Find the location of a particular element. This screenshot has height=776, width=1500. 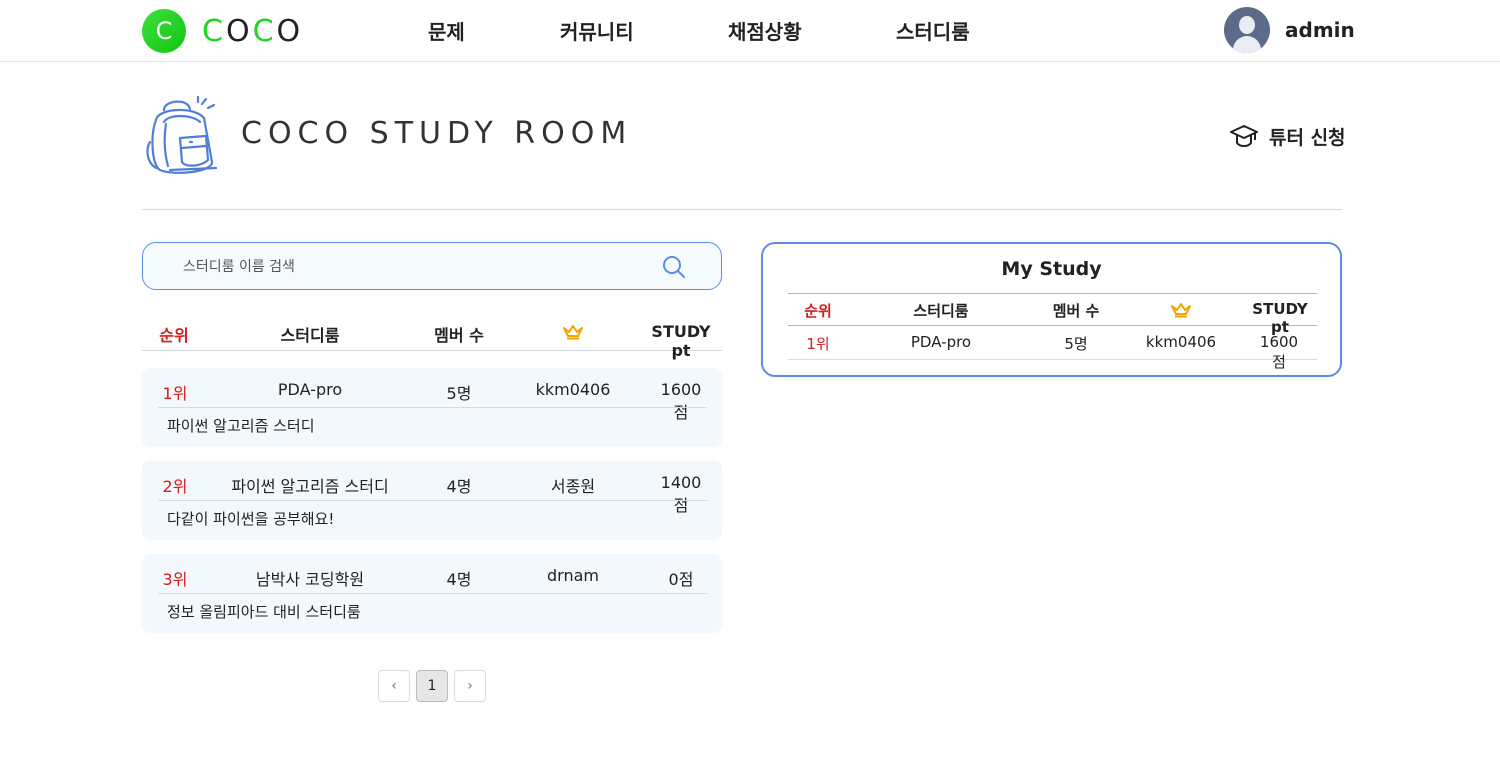

study-description: 다같이 파이썬을 공부해요! is located at coordinates (251, 519).